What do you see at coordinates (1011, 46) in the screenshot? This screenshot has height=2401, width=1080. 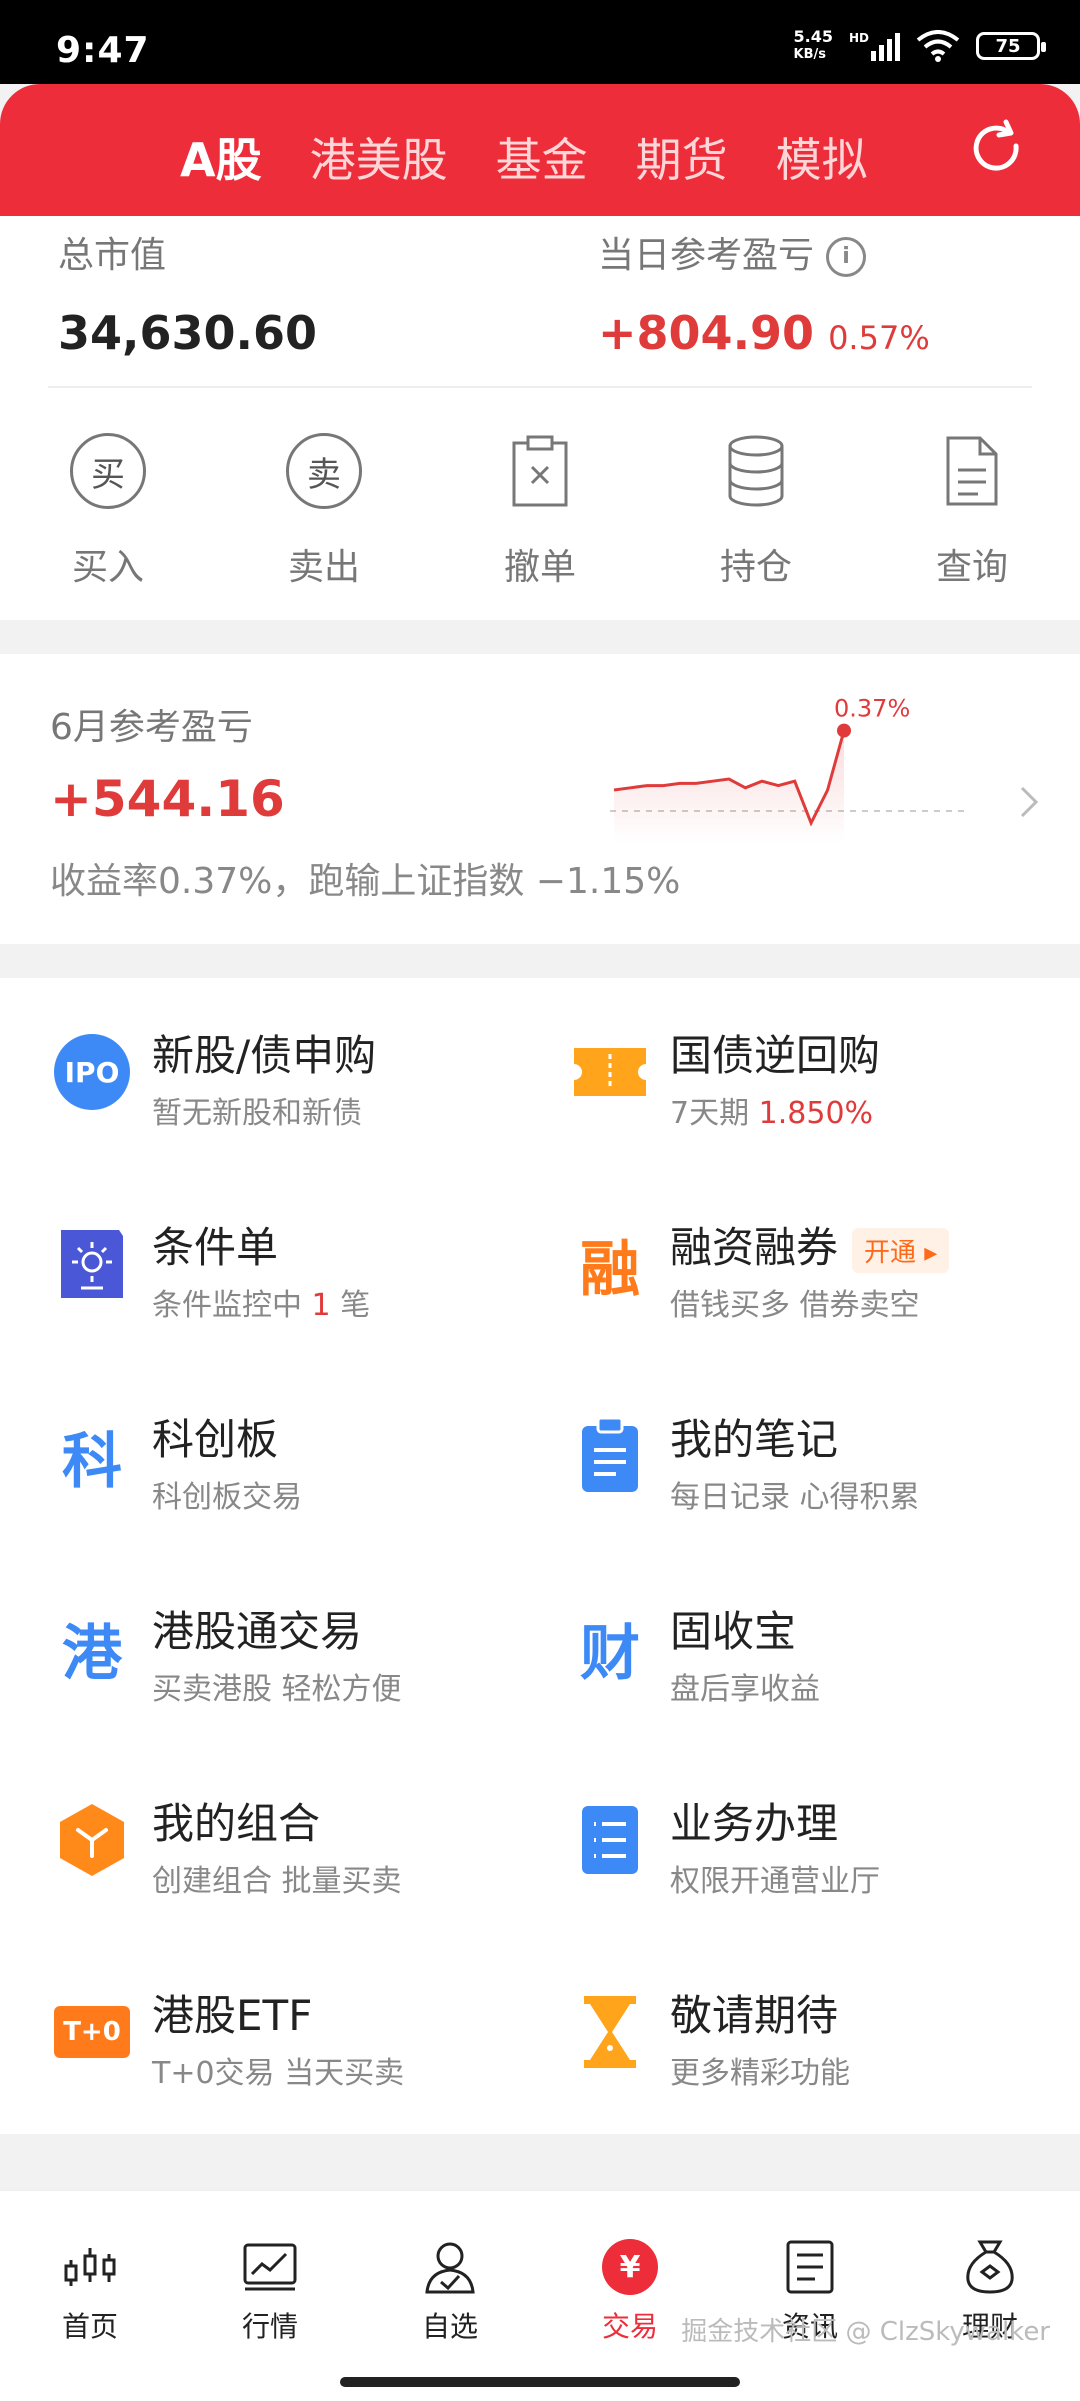 I see `battery-icon: 75` at bounding box center [1011, 46].